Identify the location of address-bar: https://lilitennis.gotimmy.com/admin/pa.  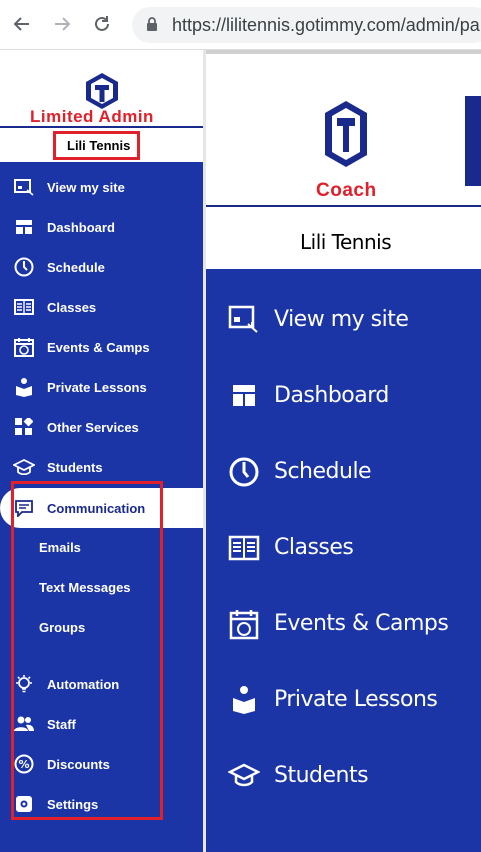
(306, 25).